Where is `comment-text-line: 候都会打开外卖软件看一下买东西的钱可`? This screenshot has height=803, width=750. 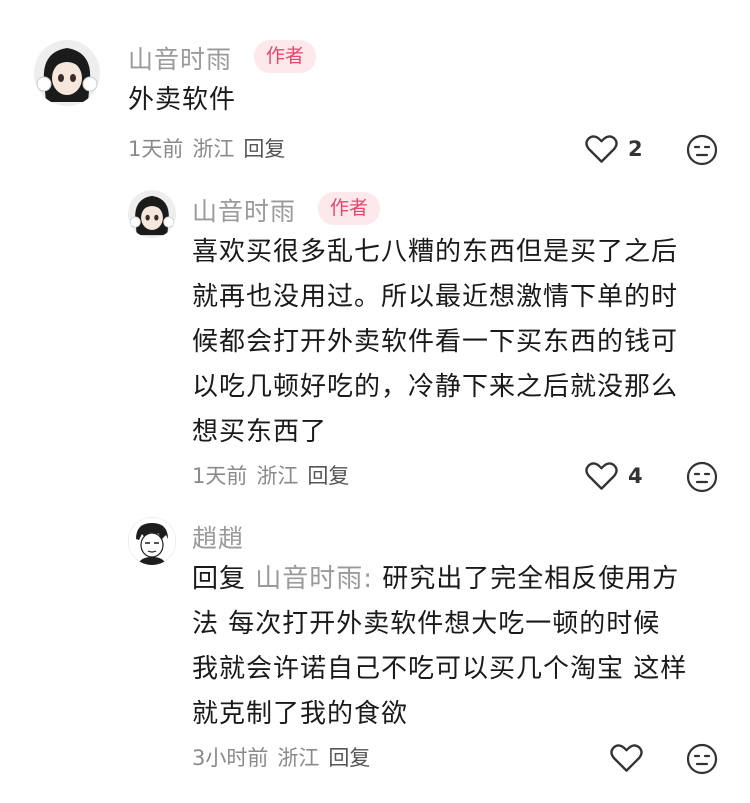 comment-text-line: 候都会打开外卖软件看一下买东西的钱可 is located at coordinates (435, 342).